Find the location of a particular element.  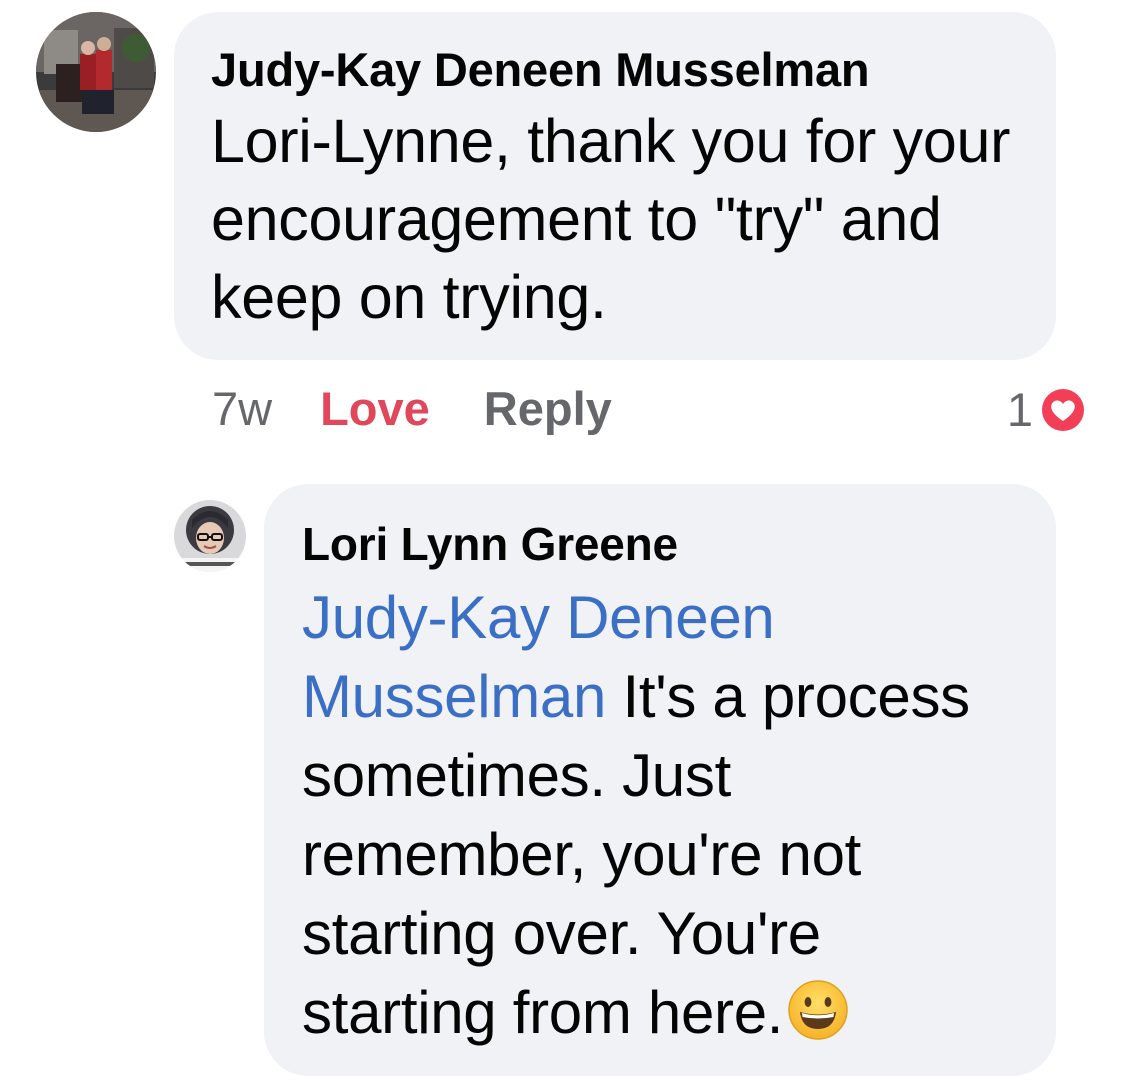

avatar-judy-kay is located at coordinates (96, 72).